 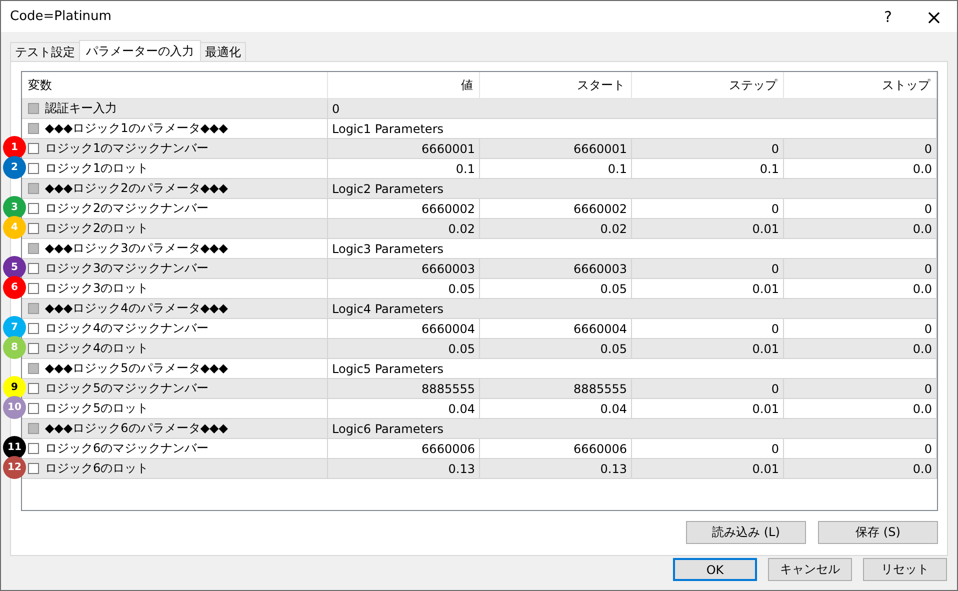 I want to click on table-cell: Logic3 Parameters, so click(x=632, y=248).